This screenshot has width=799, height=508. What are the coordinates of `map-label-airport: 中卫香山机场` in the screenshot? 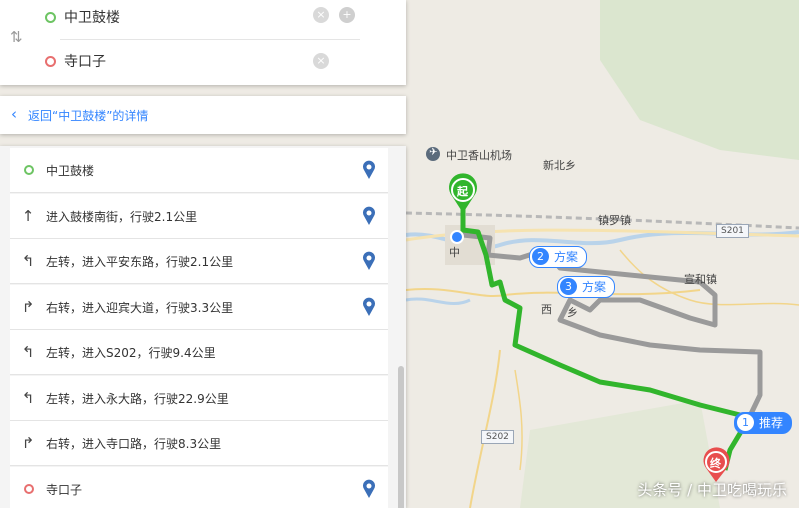 It's located at (479, 155).